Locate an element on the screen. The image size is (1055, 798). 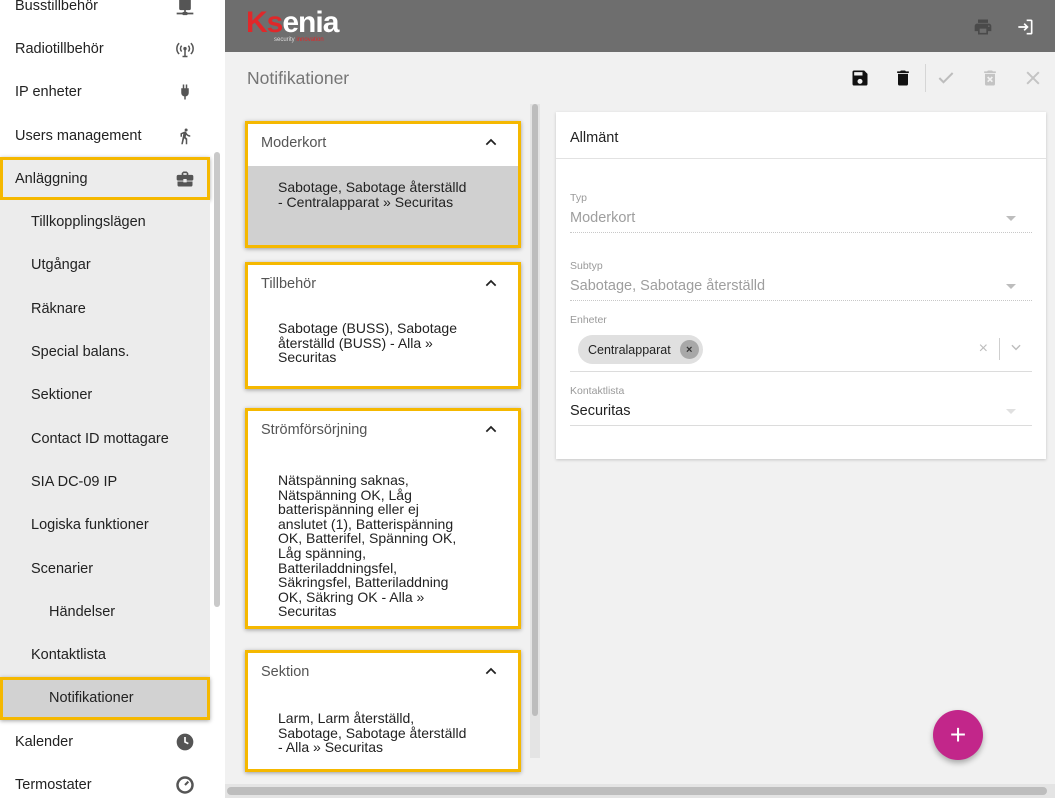
sidebar-item-sia-dc09-ip: SIA DC-09 IP is located at coordinates (105, 482).